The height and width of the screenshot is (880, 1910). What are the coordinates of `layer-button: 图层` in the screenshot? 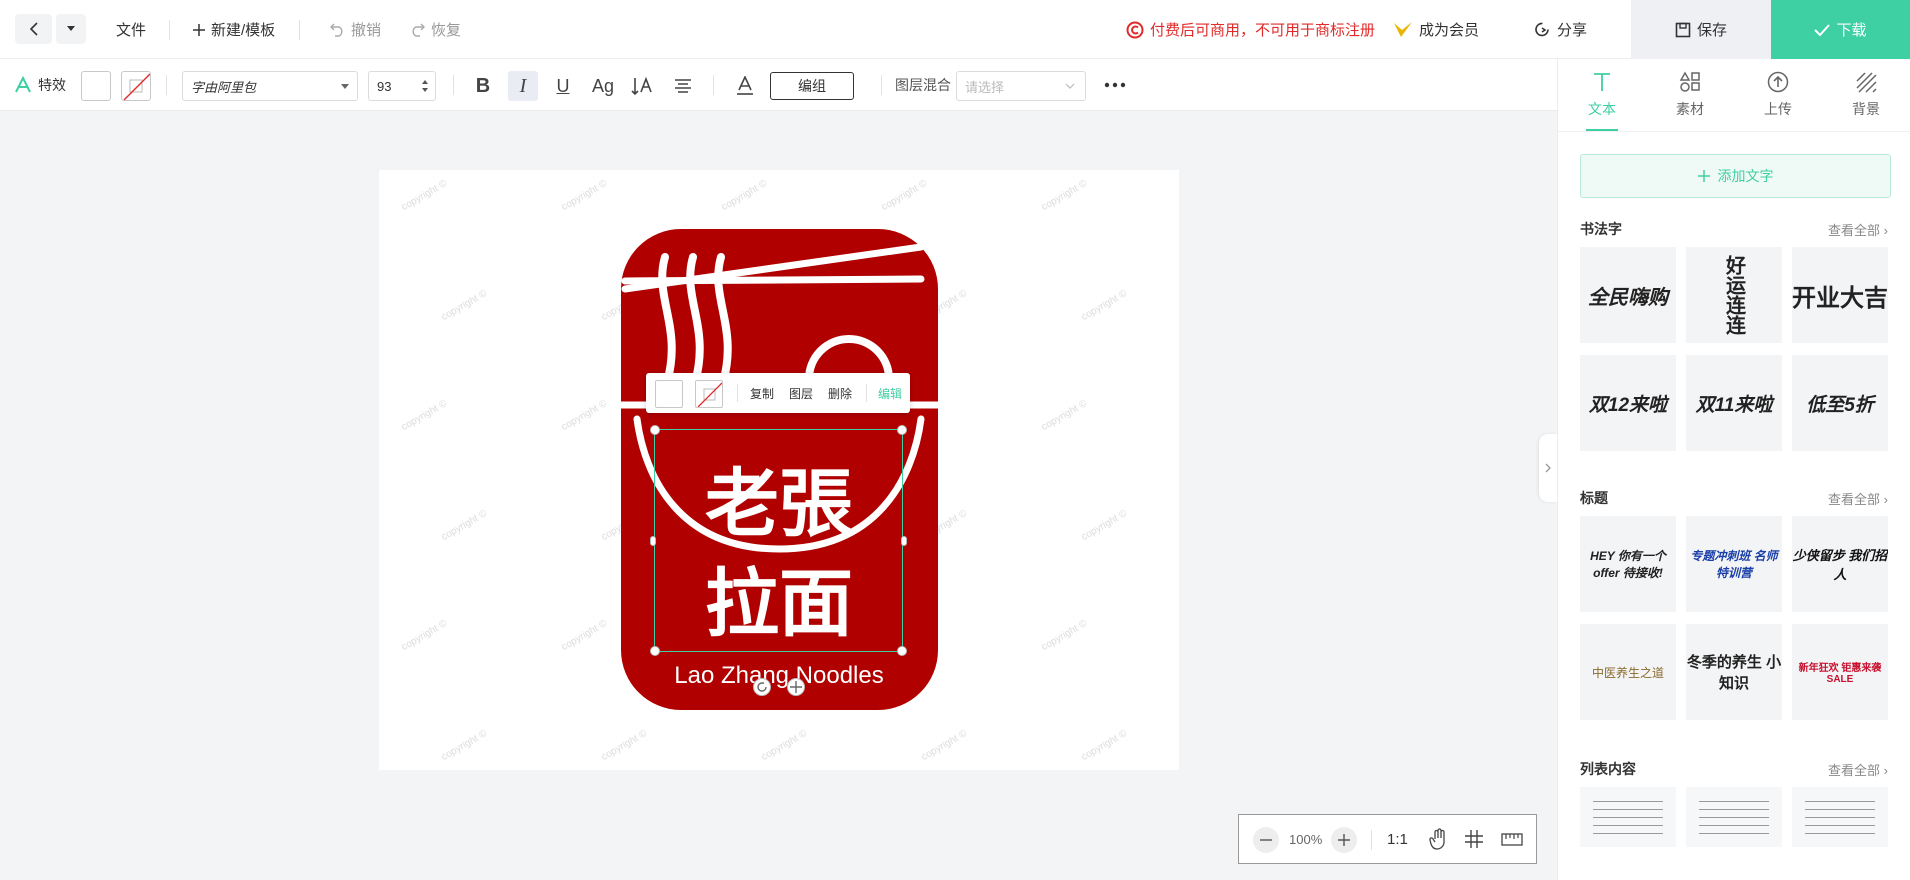 It's located at (801, 393).